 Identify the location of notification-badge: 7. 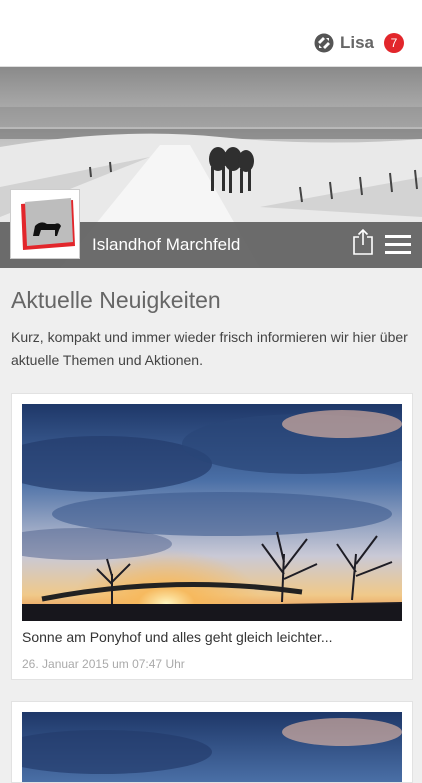
(394, 43).